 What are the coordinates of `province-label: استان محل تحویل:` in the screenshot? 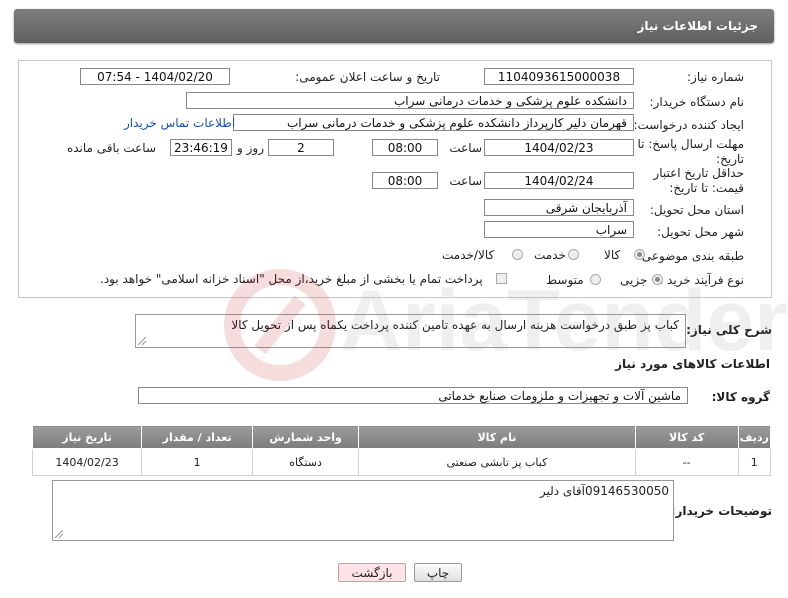 It's located at (696, 210).